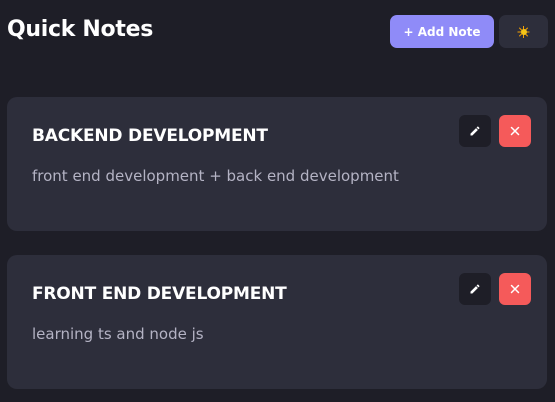 The image size is (555, 402). I want to click on sun-icon, so click(523, 31).